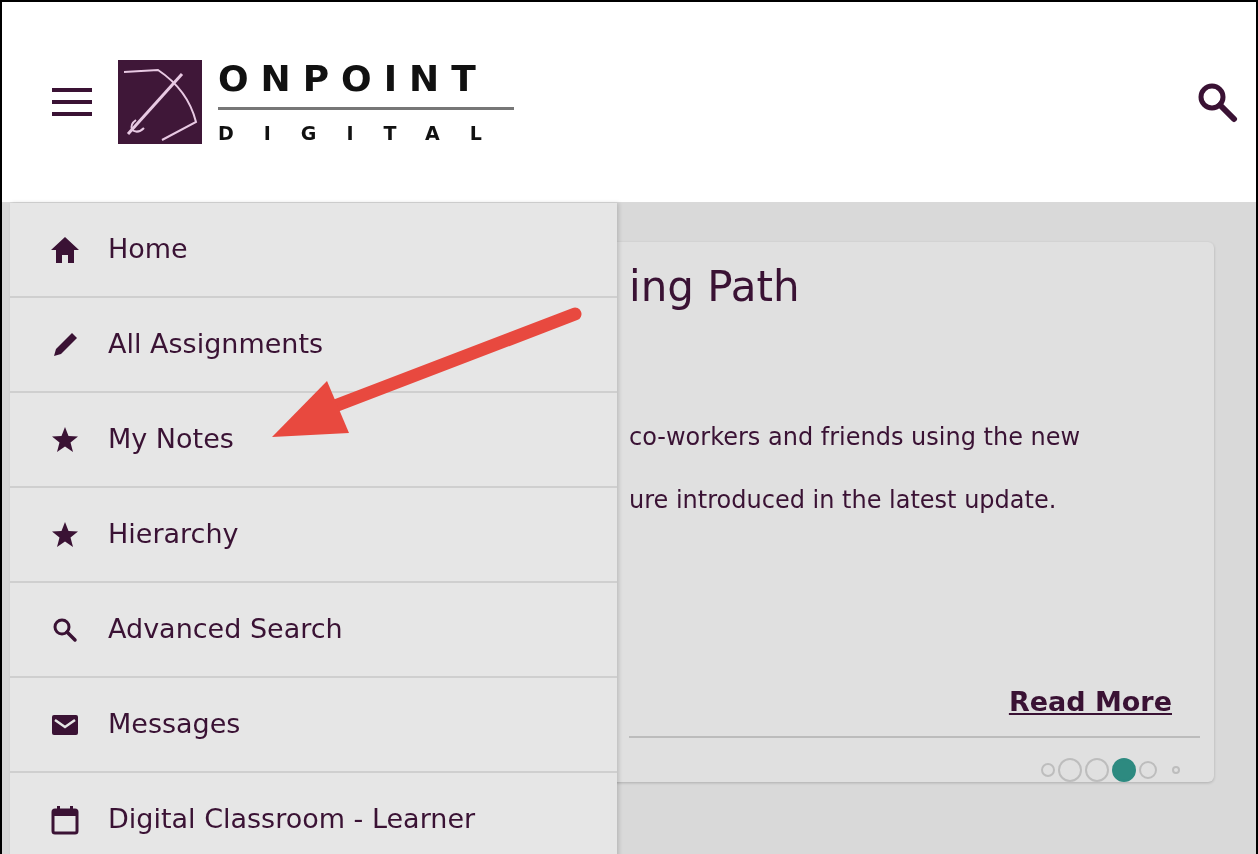 This screenshot has width=1258, height=854. I want to click on read-more-link: Read More, so click(1090, 701).